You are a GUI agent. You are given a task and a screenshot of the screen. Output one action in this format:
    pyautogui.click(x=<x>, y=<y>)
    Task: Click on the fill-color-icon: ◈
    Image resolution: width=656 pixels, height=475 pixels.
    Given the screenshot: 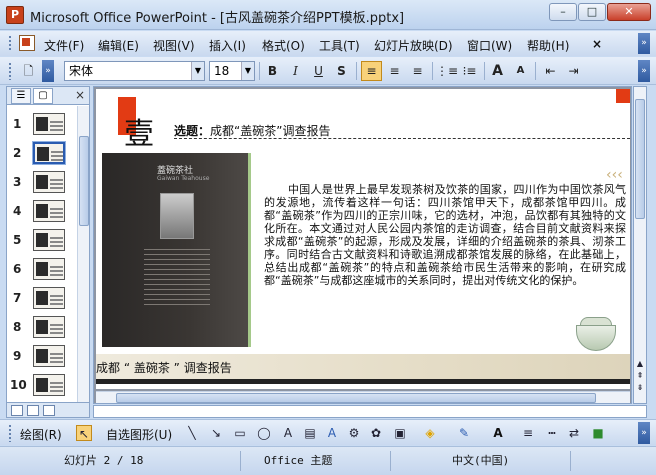 What is the action you would take?
    pyautogui.click(x=430, y=433)
    